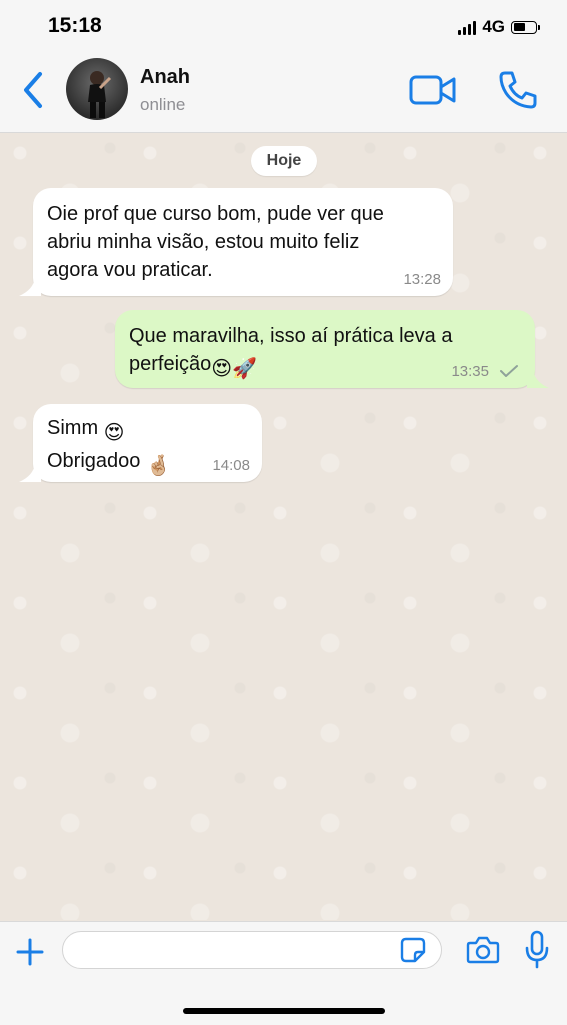 The width and height of the screenshot is (567, 1025). I want to click on network-type: 4G, so click(493, 26).